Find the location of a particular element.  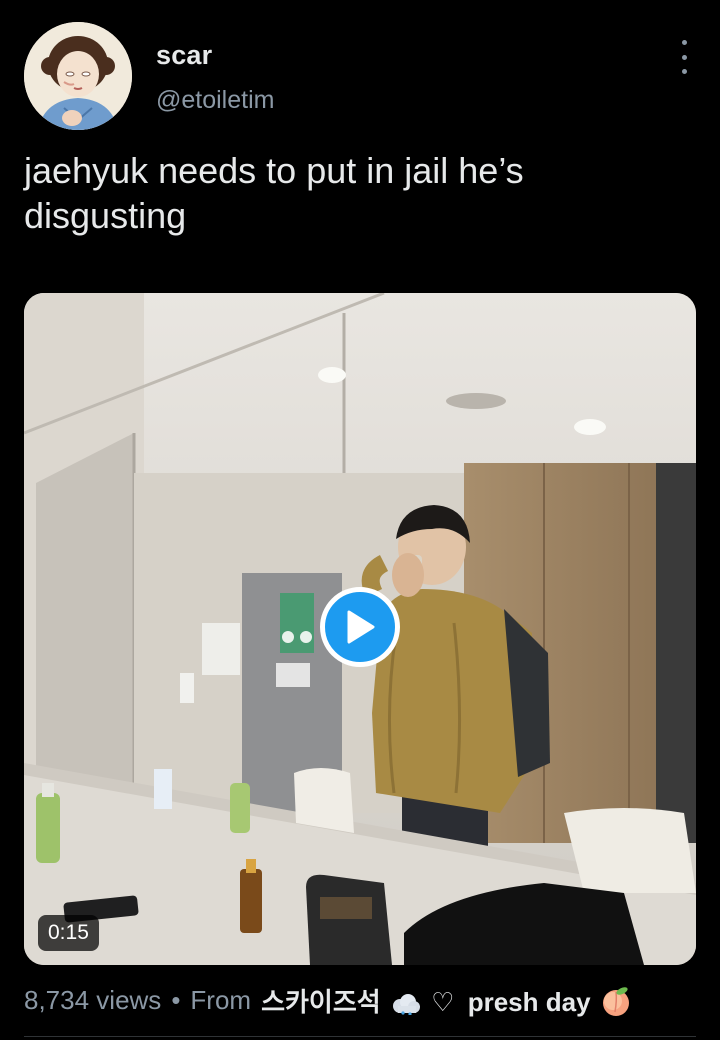

video-duration-badge: 0:15 is located at coordinates (68, 933).